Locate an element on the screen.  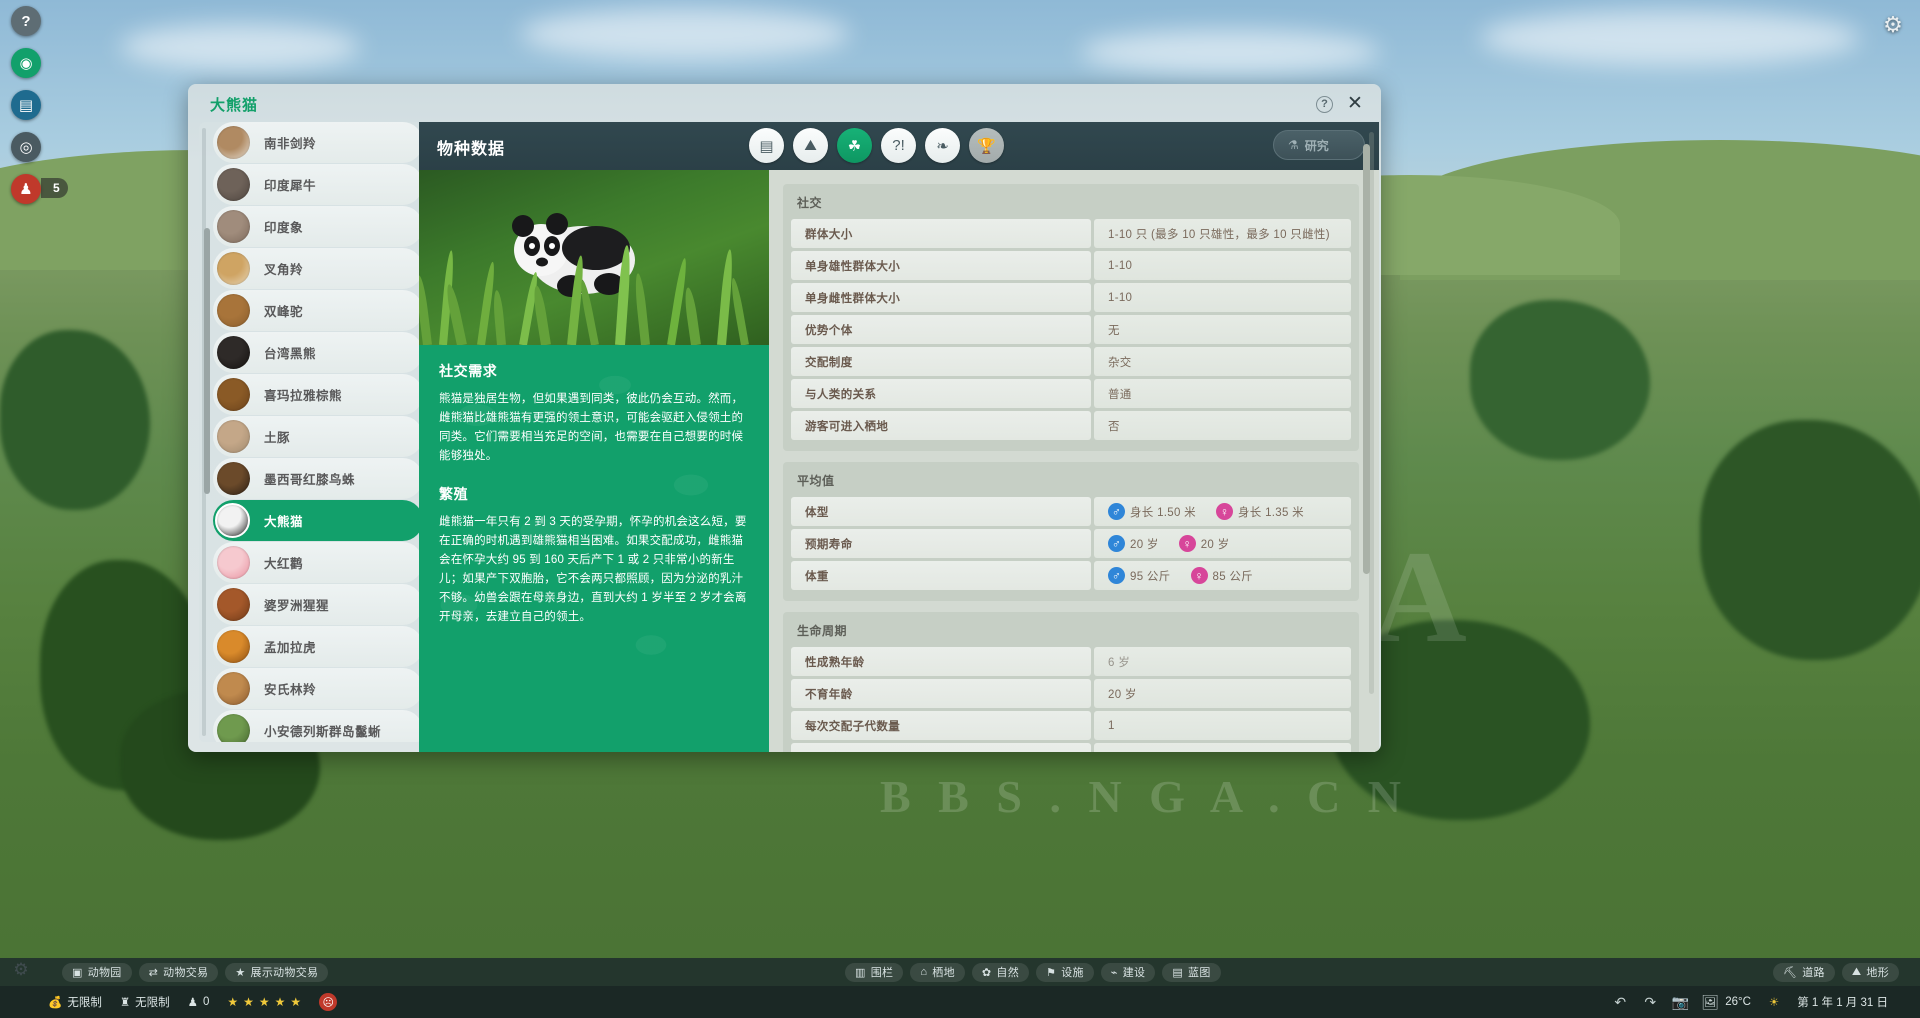
undo-icon: ↶ is located at coordinates (1620, 1002).